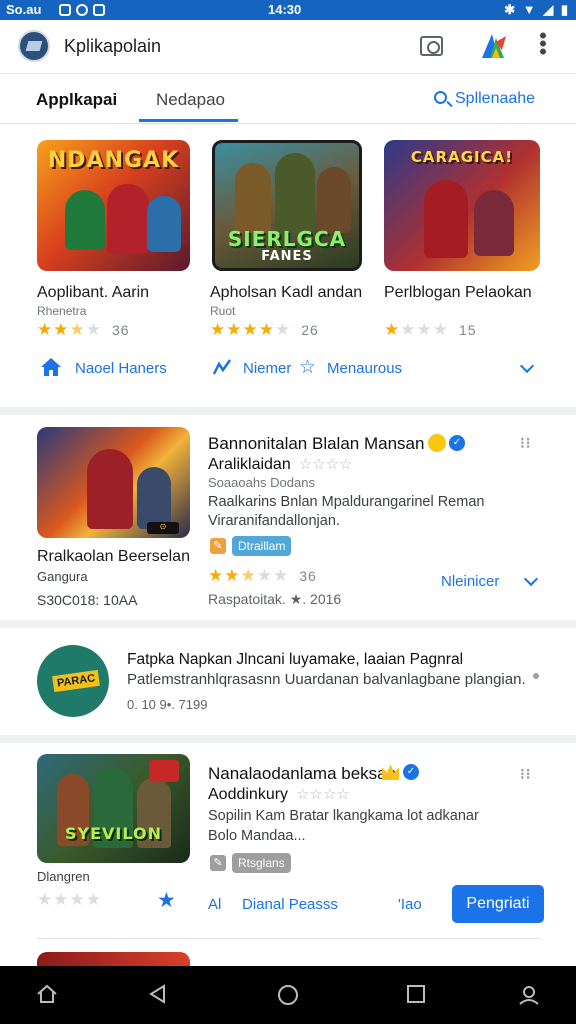  Describe the element at coordinates (437, 443) in the screenshot. I see `emoji-icon` at that location.